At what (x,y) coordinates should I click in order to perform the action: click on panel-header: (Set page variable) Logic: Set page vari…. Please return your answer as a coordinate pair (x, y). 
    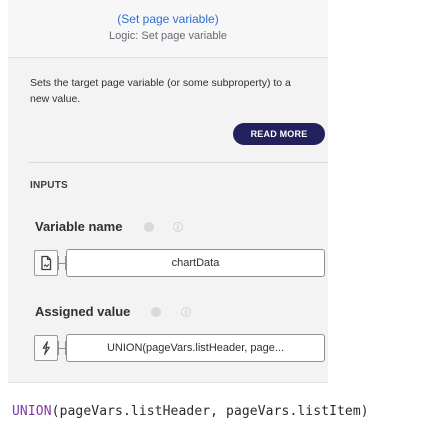
    Looking at the image, I should click on (168, 29).